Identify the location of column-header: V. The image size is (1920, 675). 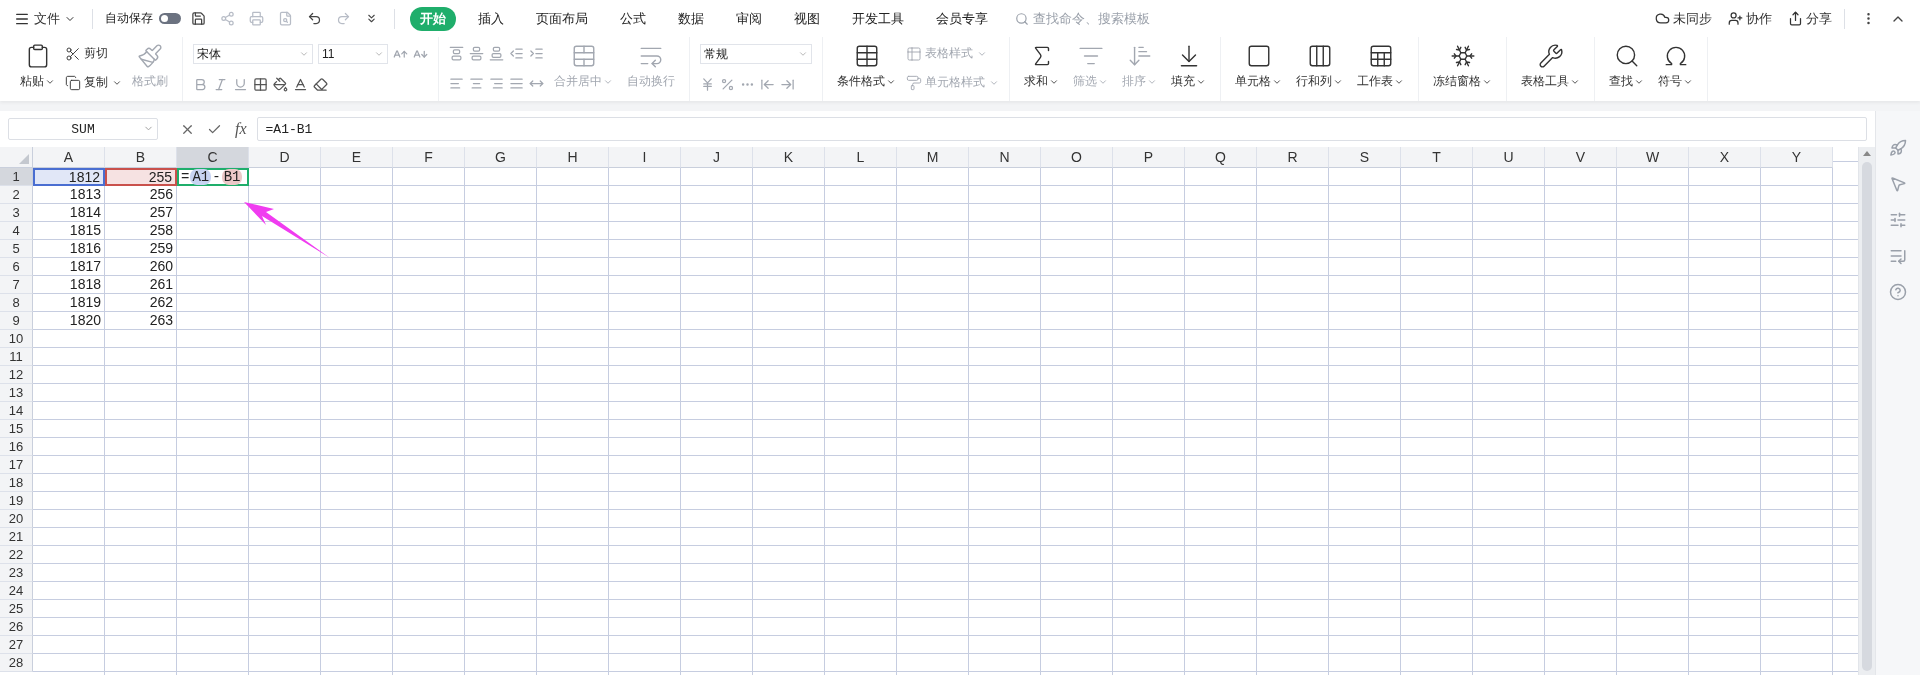
(1581, 157).